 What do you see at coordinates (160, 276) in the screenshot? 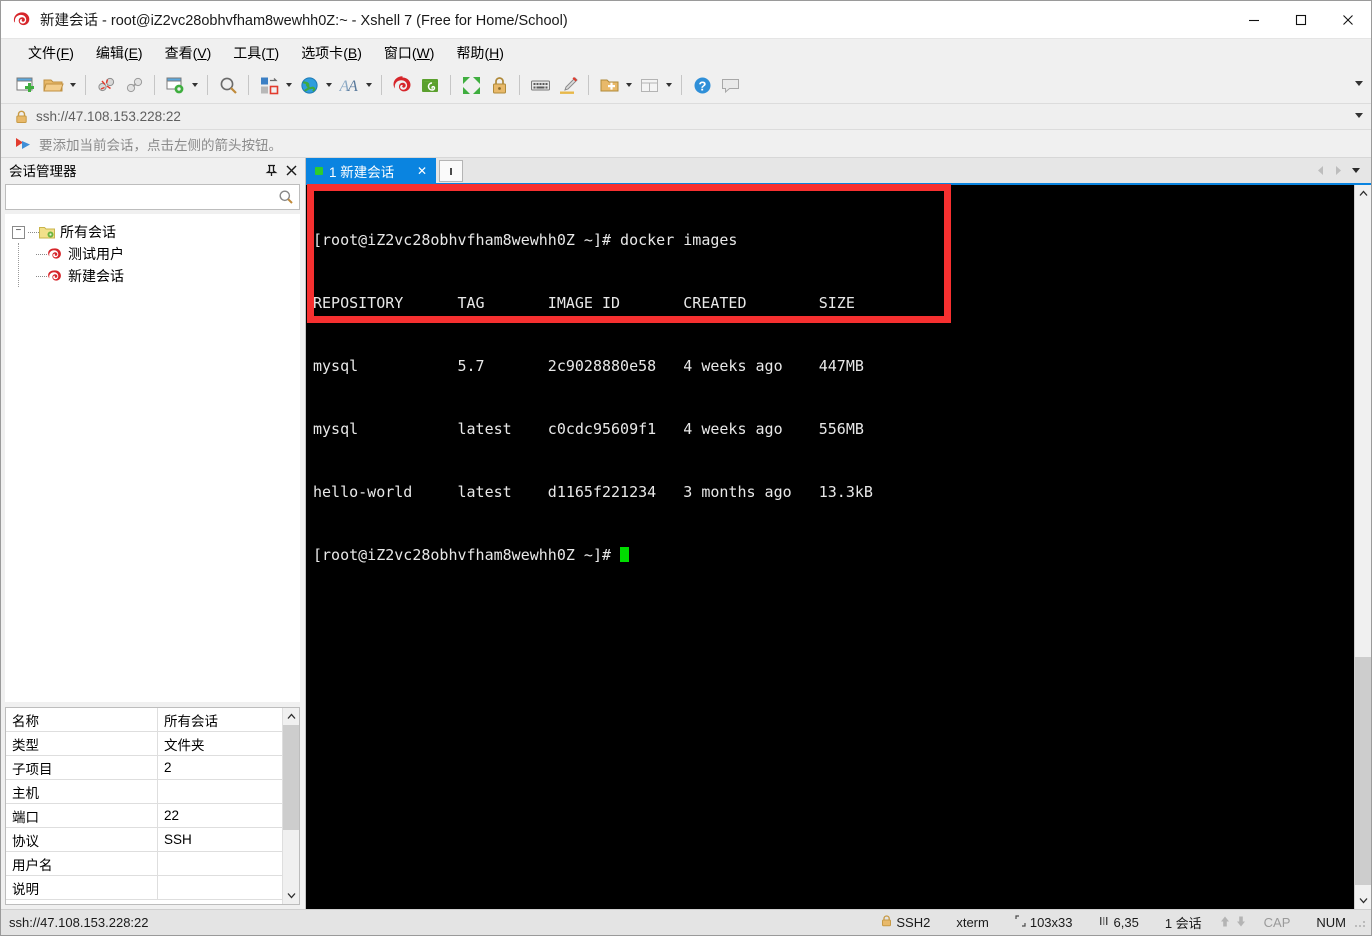
I see `tree-node-session-new: 新建会话` at bounding box center [160, 276].